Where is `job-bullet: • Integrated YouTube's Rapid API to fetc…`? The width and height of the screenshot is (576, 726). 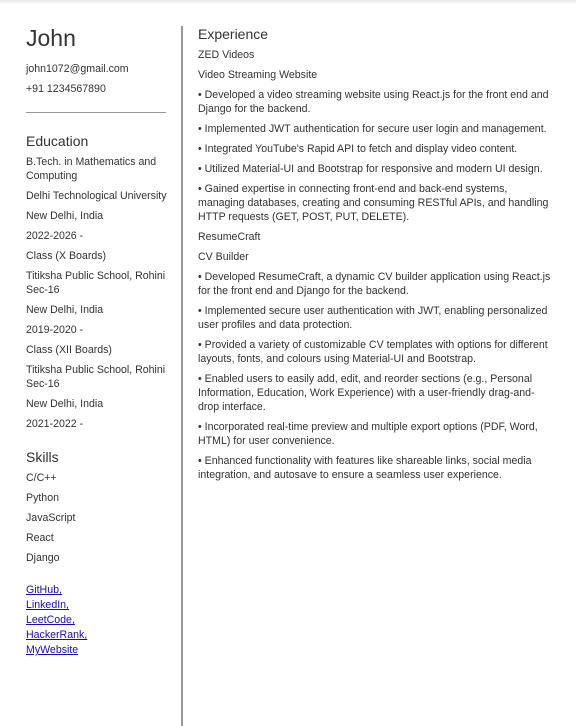
job-bullet: • Integrated YouTube's Rapid API to fetc… is located at coordinates (358, 149).